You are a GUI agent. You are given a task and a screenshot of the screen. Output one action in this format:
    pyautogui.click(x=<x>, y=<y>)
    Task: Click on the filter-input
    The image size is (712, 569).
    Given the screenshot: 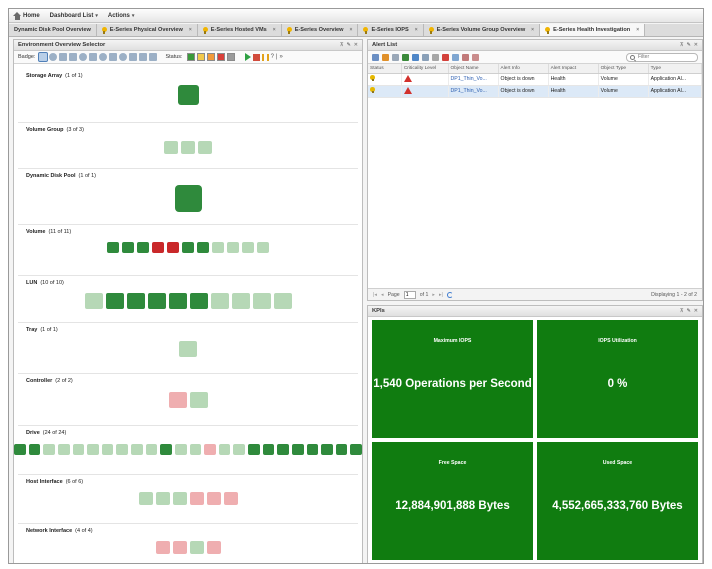 What is the action you would take?
    pyautogui.click(x=665, y=57)
    